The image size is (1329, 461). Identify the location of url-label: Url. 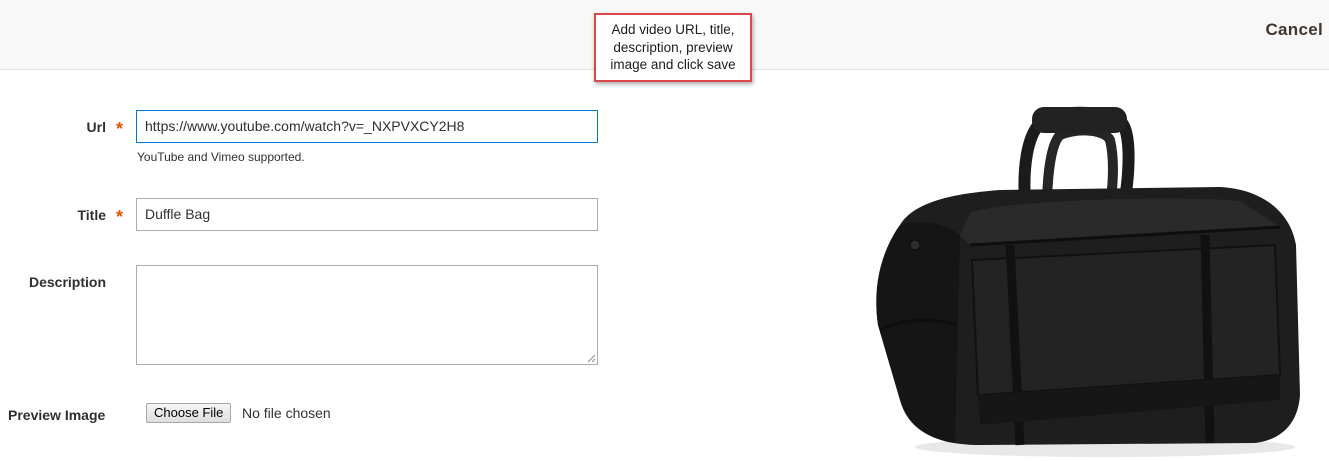
(96, 127).